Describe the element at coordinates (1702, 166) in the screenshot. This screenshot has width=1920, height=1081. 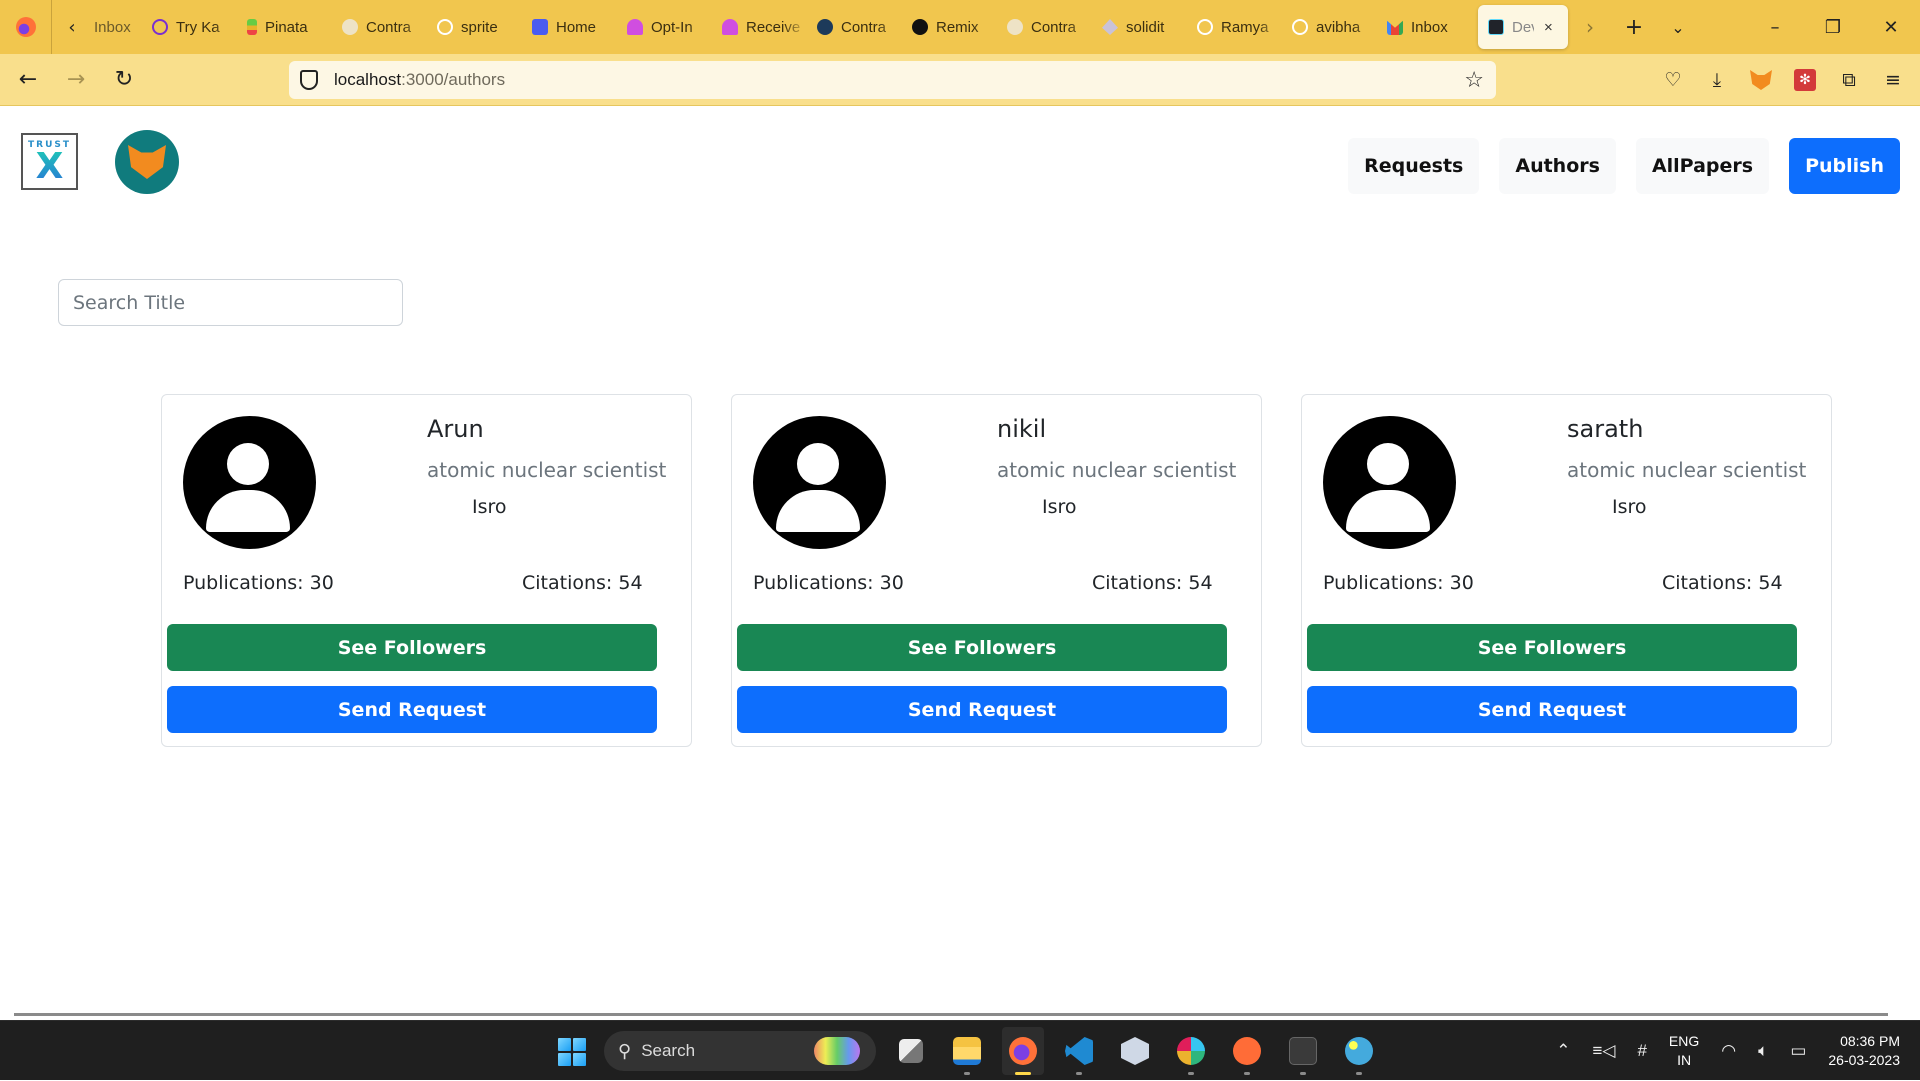
I see `nav-allpapers-button: AllPapers` at that location.